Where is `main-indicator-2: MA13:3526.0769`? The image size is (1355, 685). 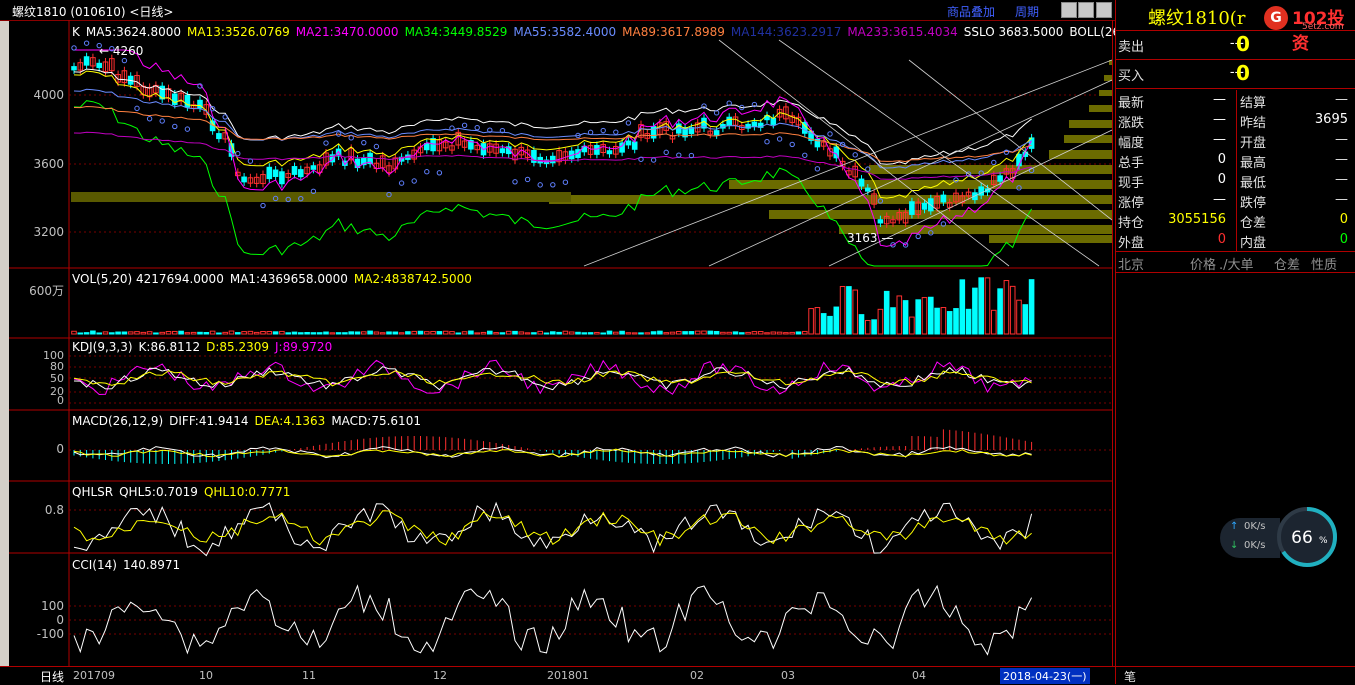 main-indicator-2: MA13:3526.0769 is located at coordinates (238, 32).